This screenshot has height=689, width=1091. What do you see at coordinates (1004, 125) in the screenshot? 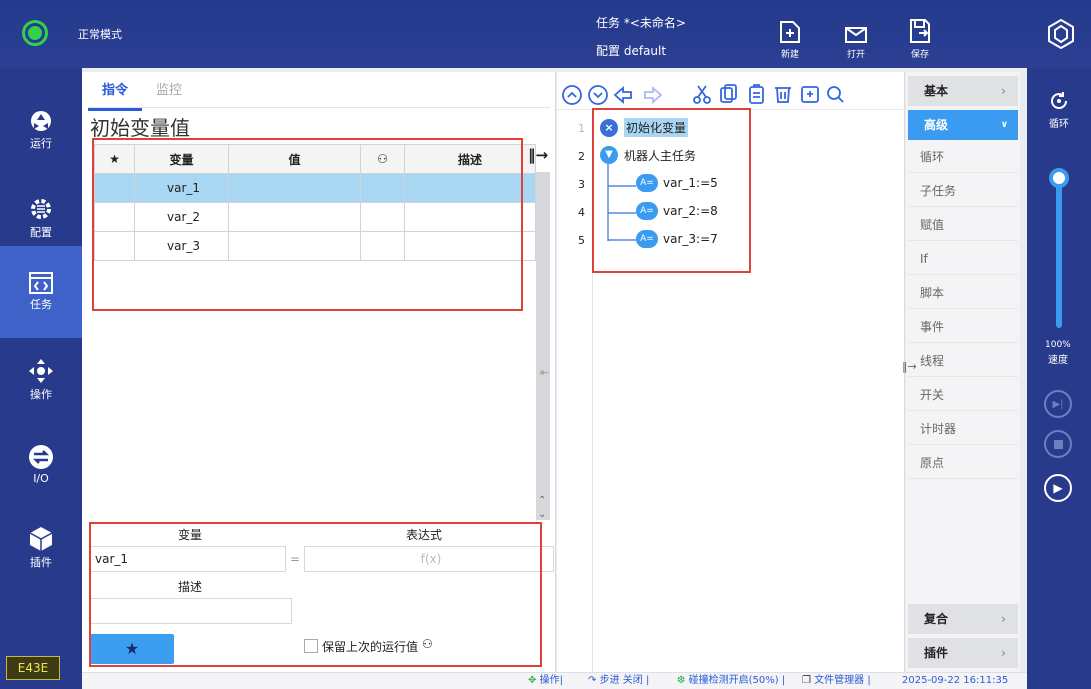
I see `chevron-down-icon: ∨` at bounding box center [1004, 125].